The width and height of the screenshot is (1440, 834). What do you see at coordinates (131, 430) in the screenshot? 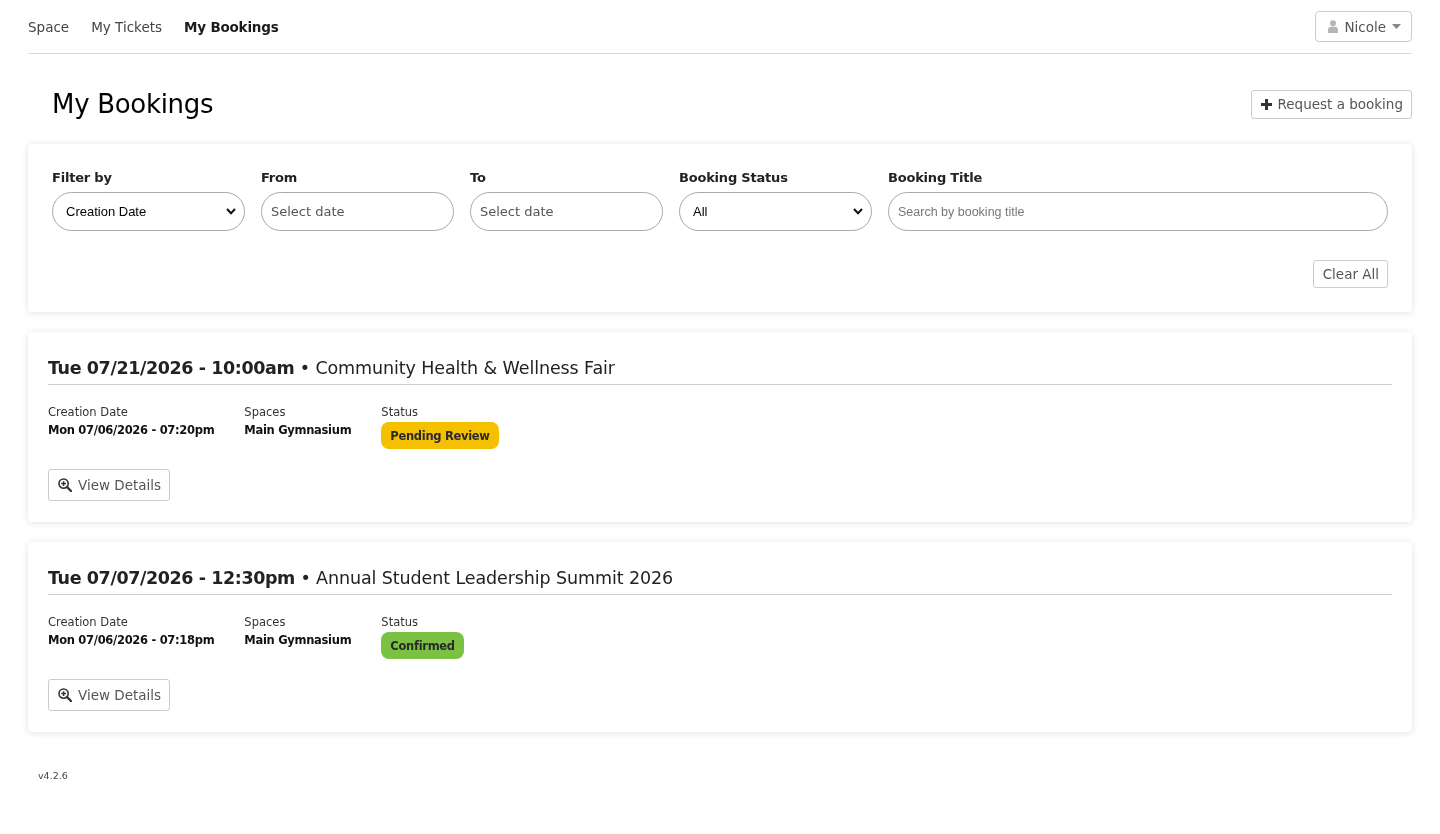
I see `detail-value: Mon 07/06/2026 - 07:20pm` at bounding box center [131, 430].